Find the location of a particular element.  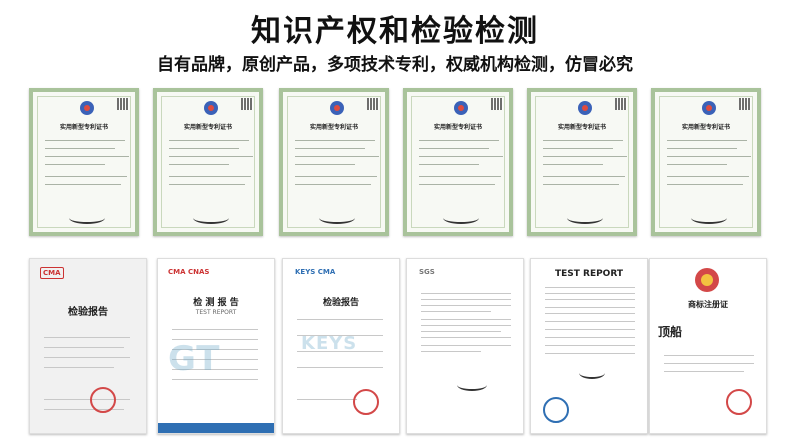

watermark: GT is located at coordinates (194, 359).